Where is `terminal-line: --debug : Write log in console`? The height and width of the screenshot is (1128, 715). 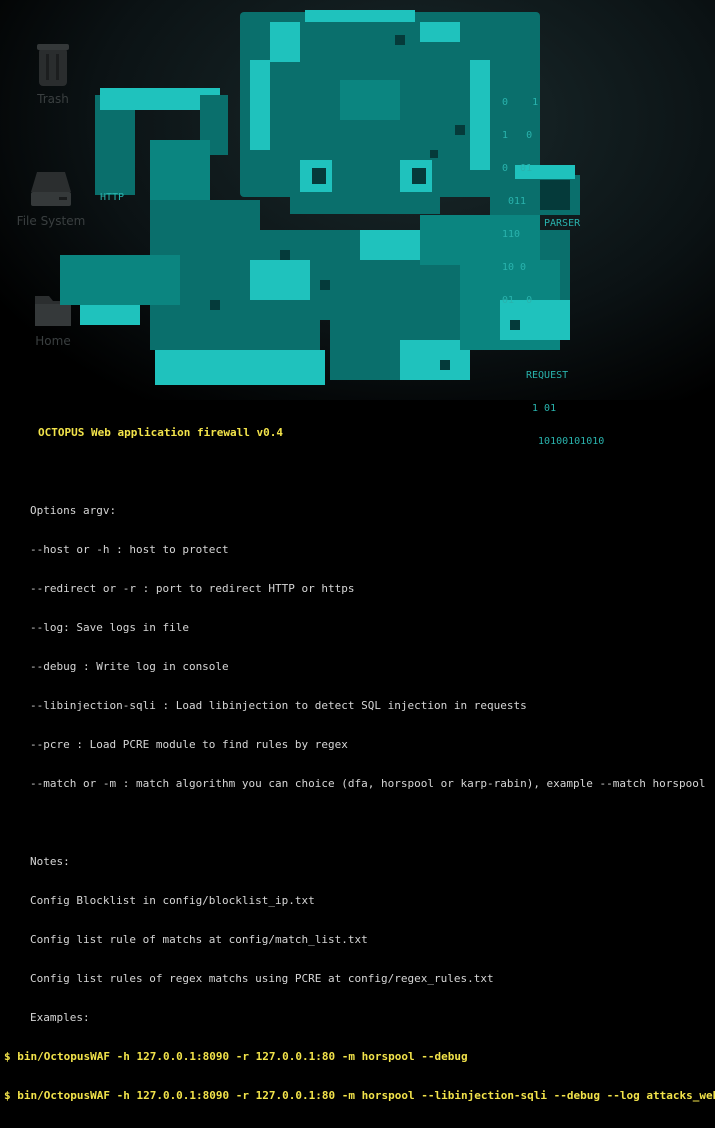
terminal-line: --debug : Write log in console is located at coordinates (129, 666).